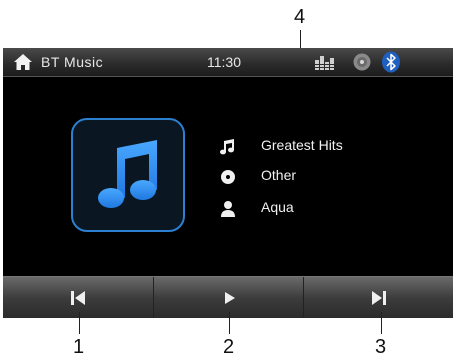  What do you see at coordinates (79, 323) in the screenshot?
I see `callout-1-line` at bounding box center [79, 323].